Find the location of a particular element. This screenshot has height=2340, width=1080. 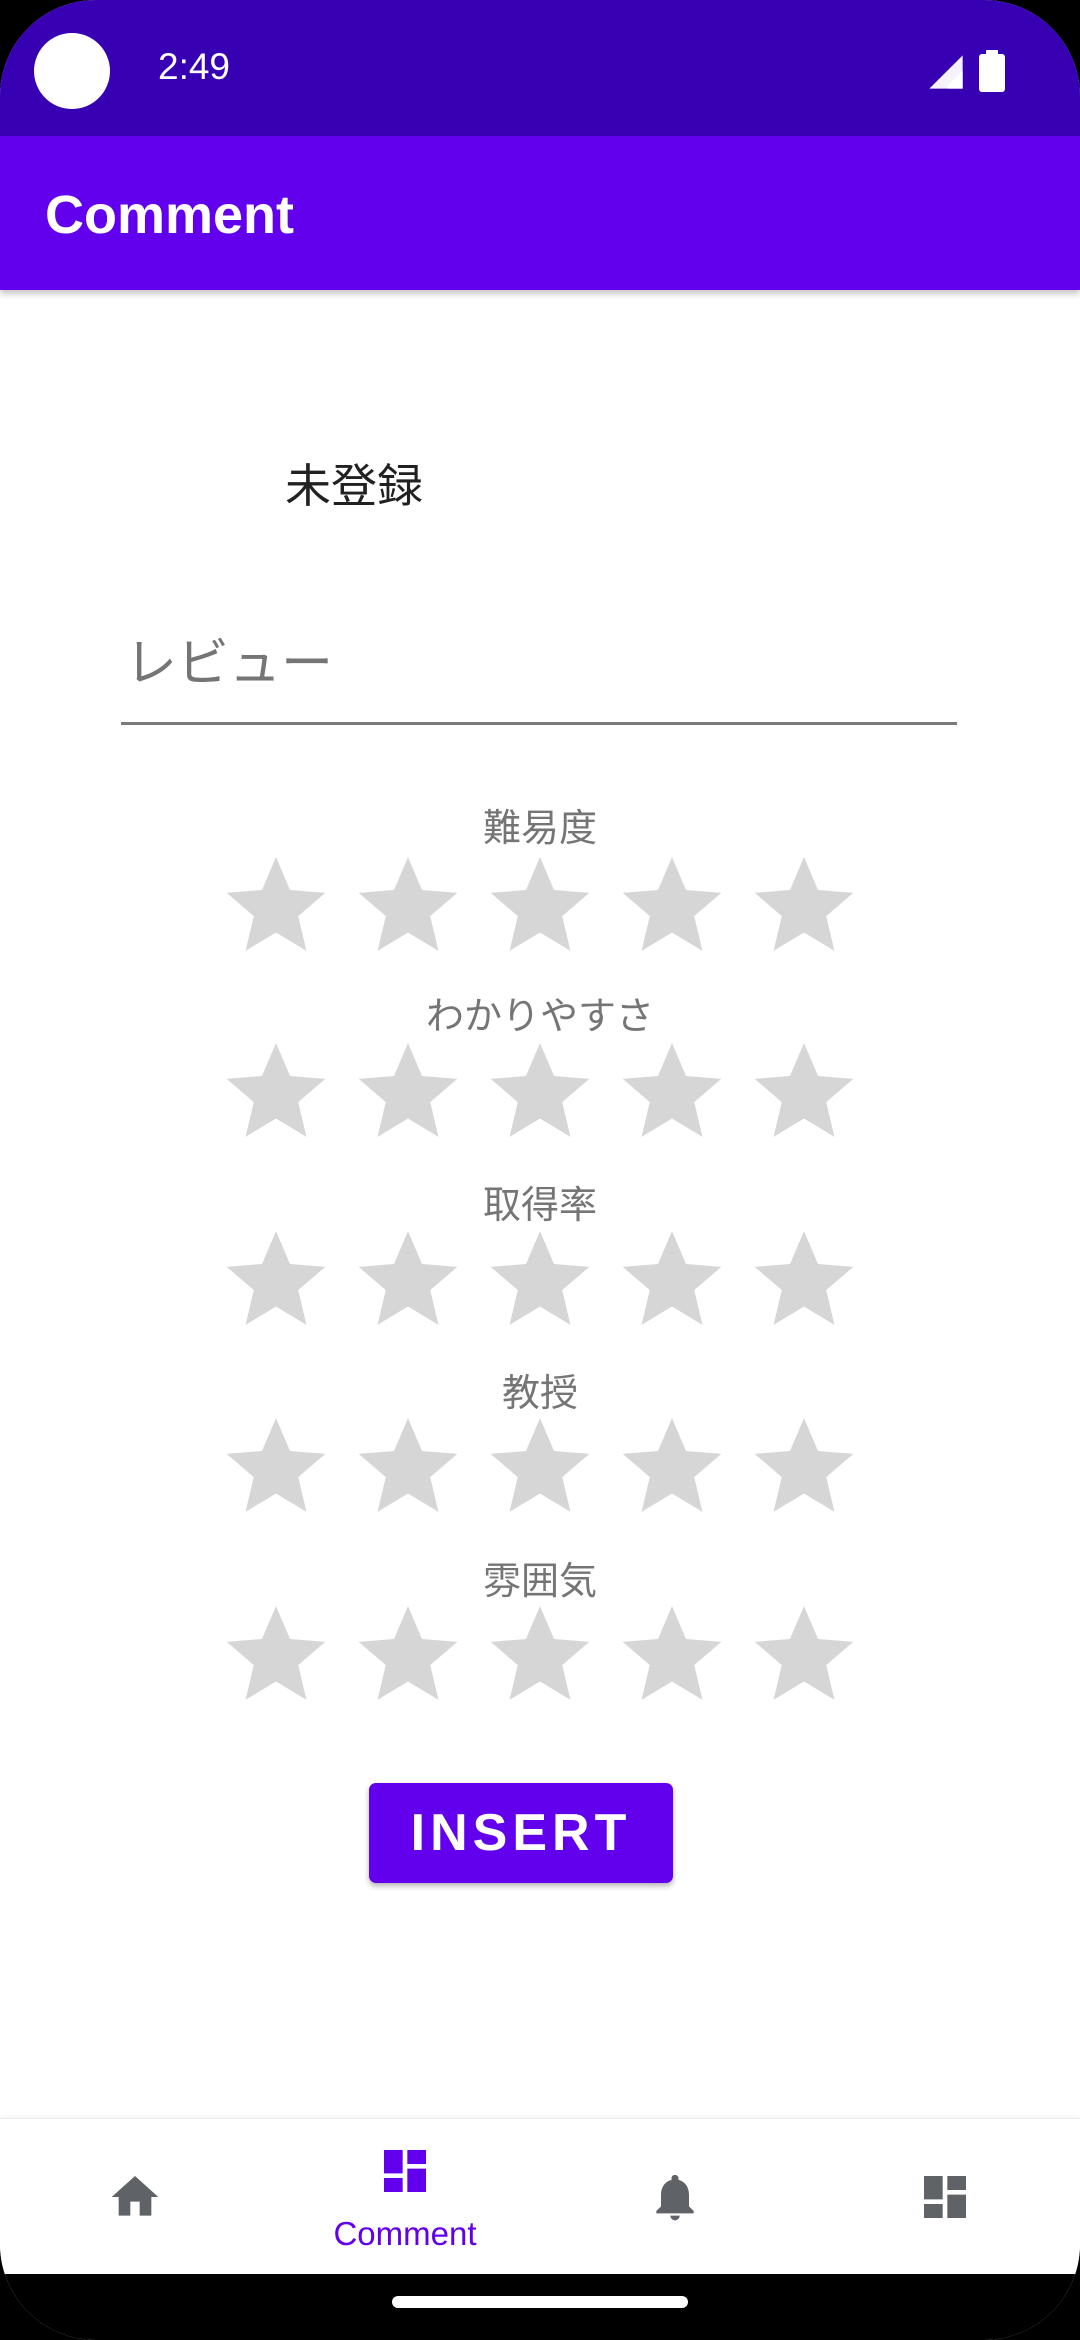

battery-icon is located at coordinates (992, 71).